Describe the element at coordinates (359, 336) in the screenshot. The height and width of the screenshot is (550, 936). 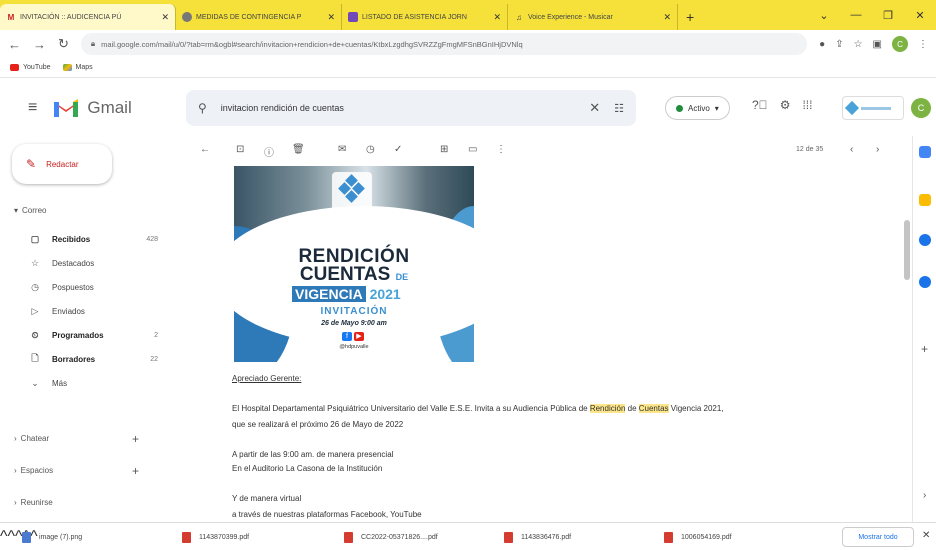
I see `youtube-icon: ▶` at that location.